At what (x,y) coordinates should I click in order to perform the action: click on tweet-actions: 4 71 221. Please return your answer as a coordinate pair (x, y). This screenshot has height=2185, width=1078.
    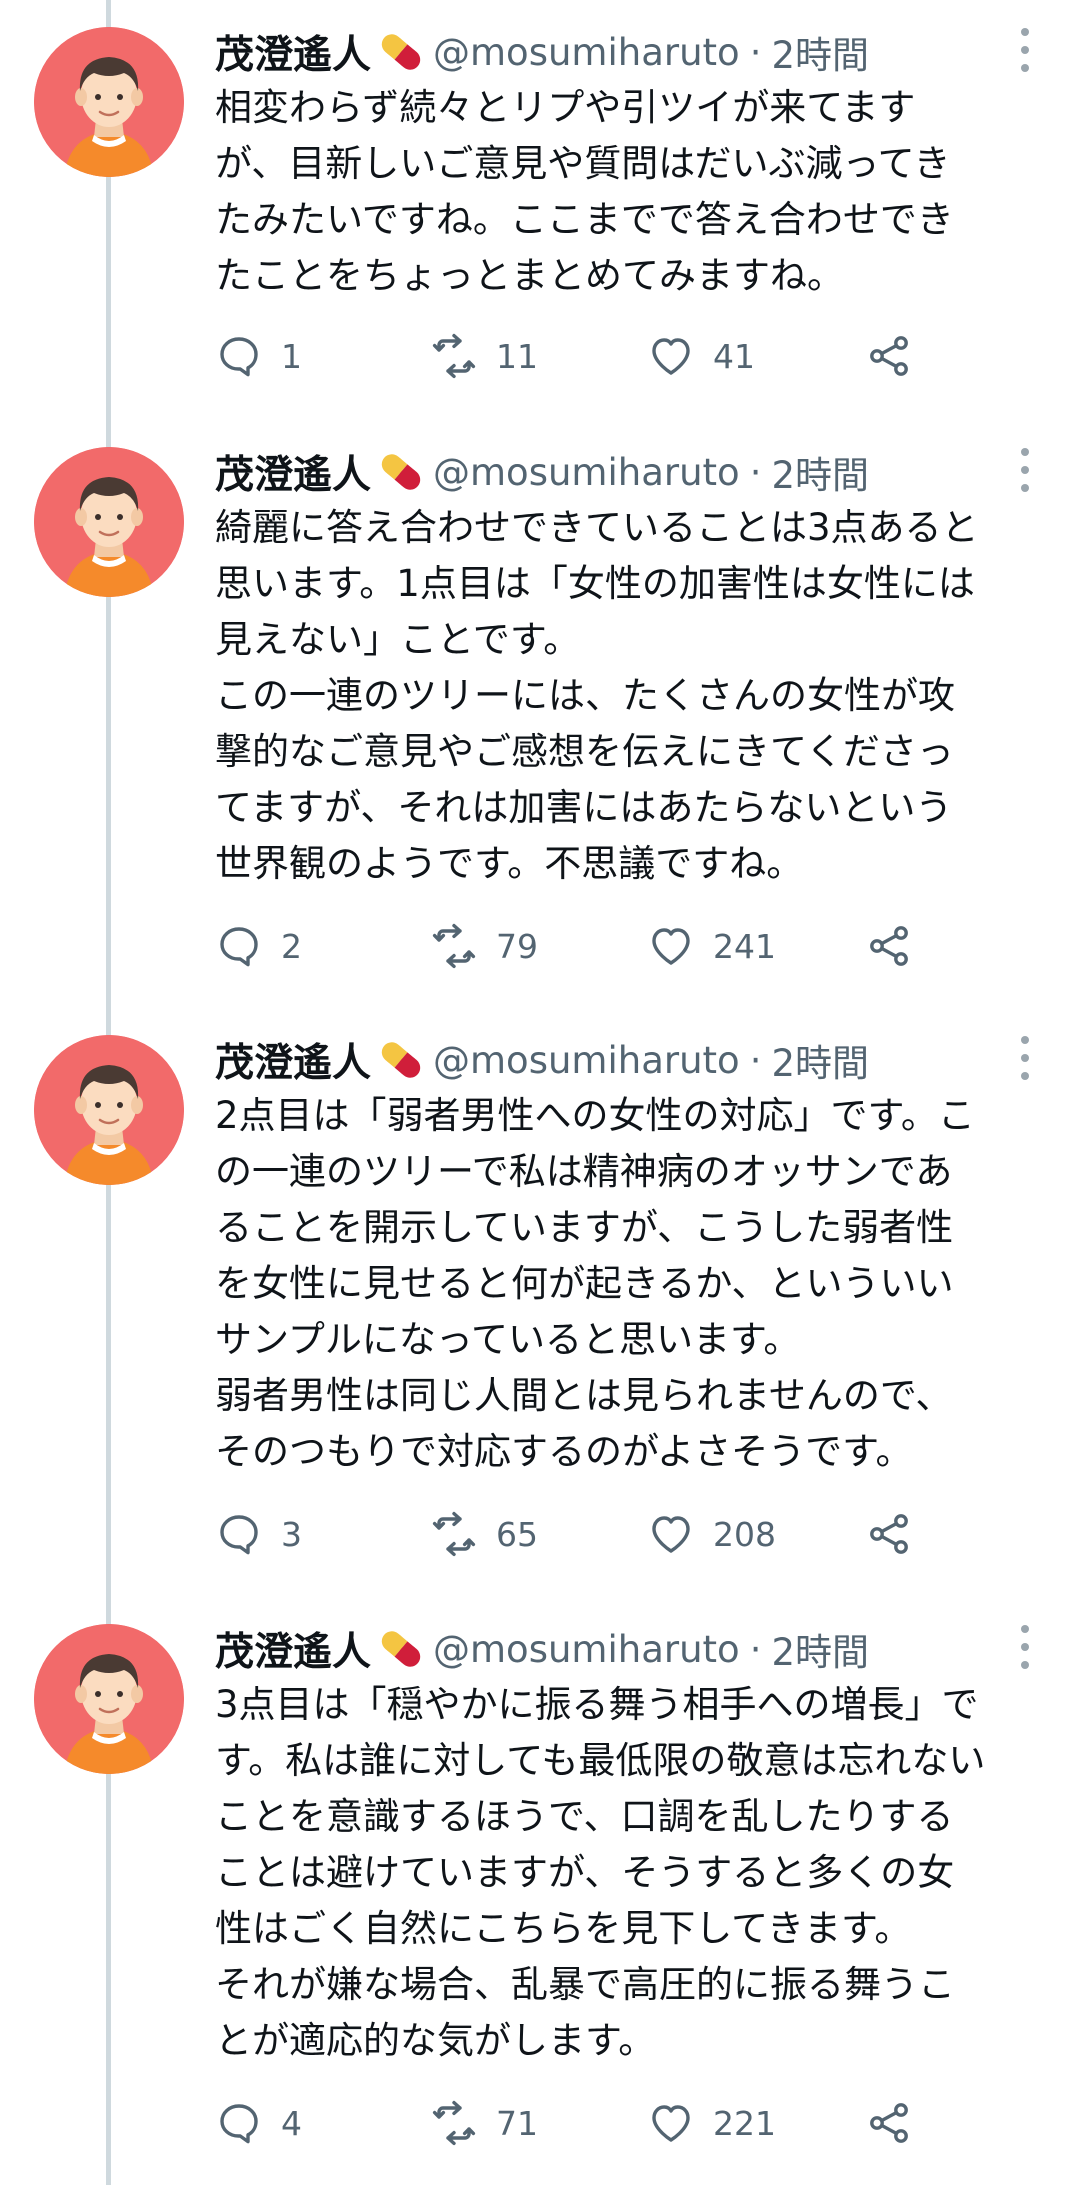
    Looking at the image, I should click on (575, 2123).